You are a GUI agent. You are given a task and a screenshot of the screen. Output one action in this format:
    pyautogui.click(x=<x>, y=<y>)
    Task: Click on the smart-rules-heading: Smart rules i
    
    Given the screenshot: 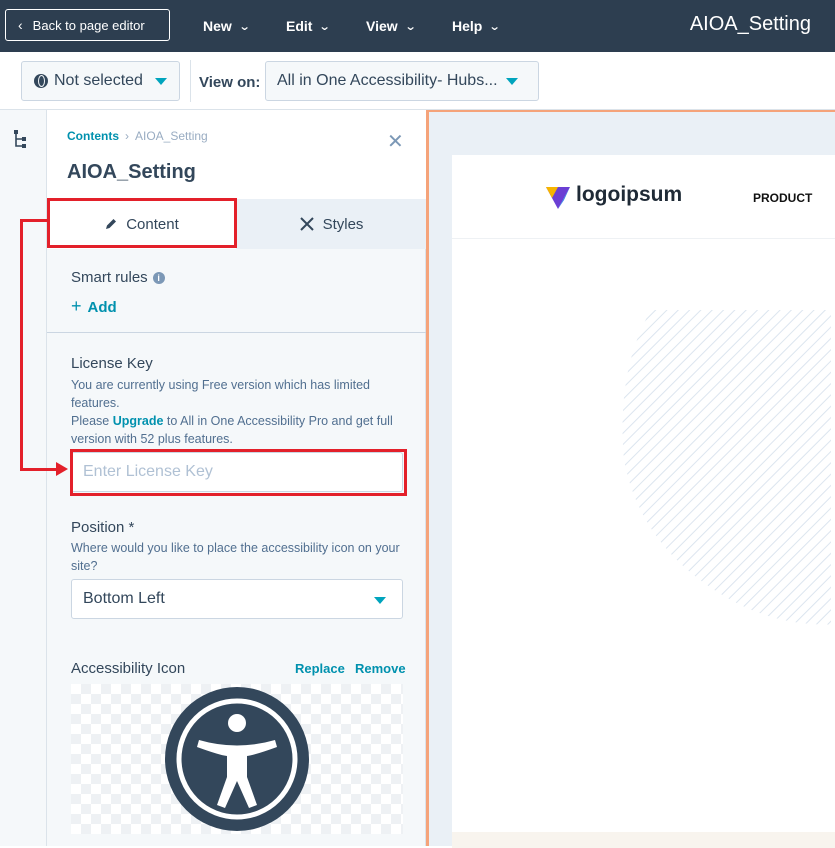 What is the action you would take?
    pyautogui.click(x=118, y=278)
    